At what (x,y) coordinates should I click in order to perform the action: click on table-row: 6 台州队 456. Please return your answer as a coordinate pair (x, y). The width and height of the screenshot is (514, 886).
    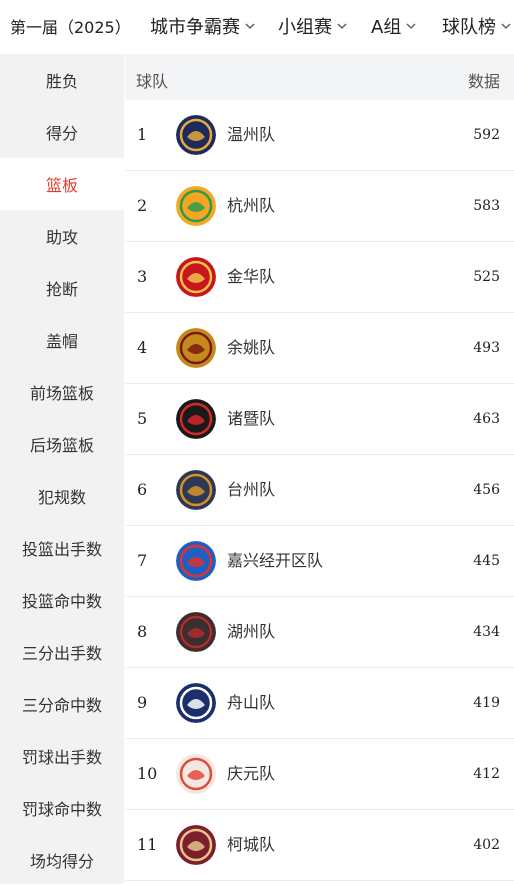
    Looking at the image, I should click on (319, 490).